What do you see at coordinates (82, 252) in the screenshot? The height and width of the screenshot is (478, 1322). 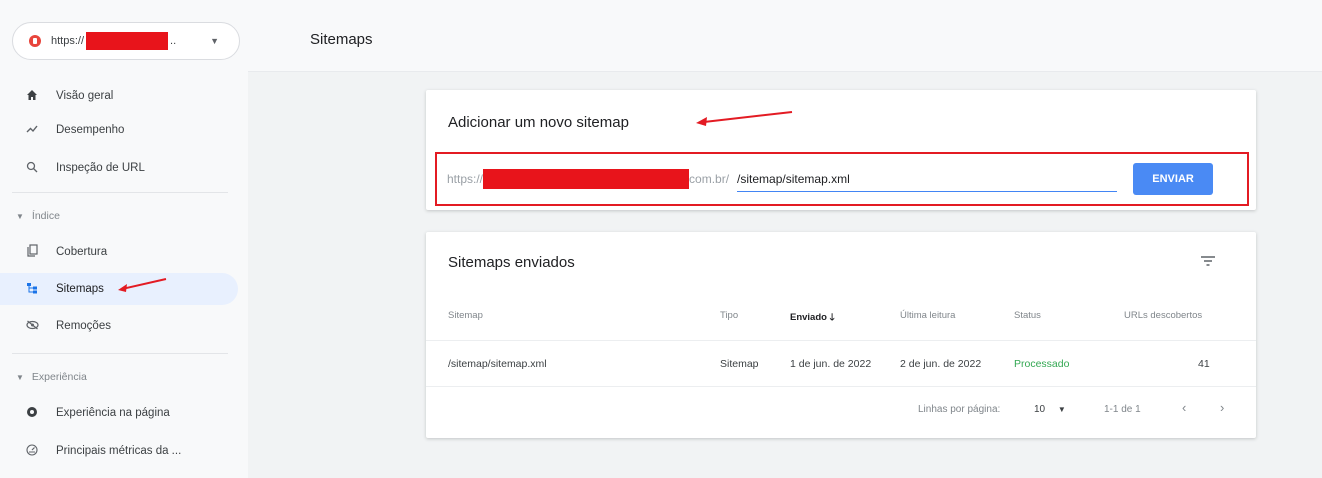 I see `sidebar-item-label: Cobertura` at bounding box center [82, 252].